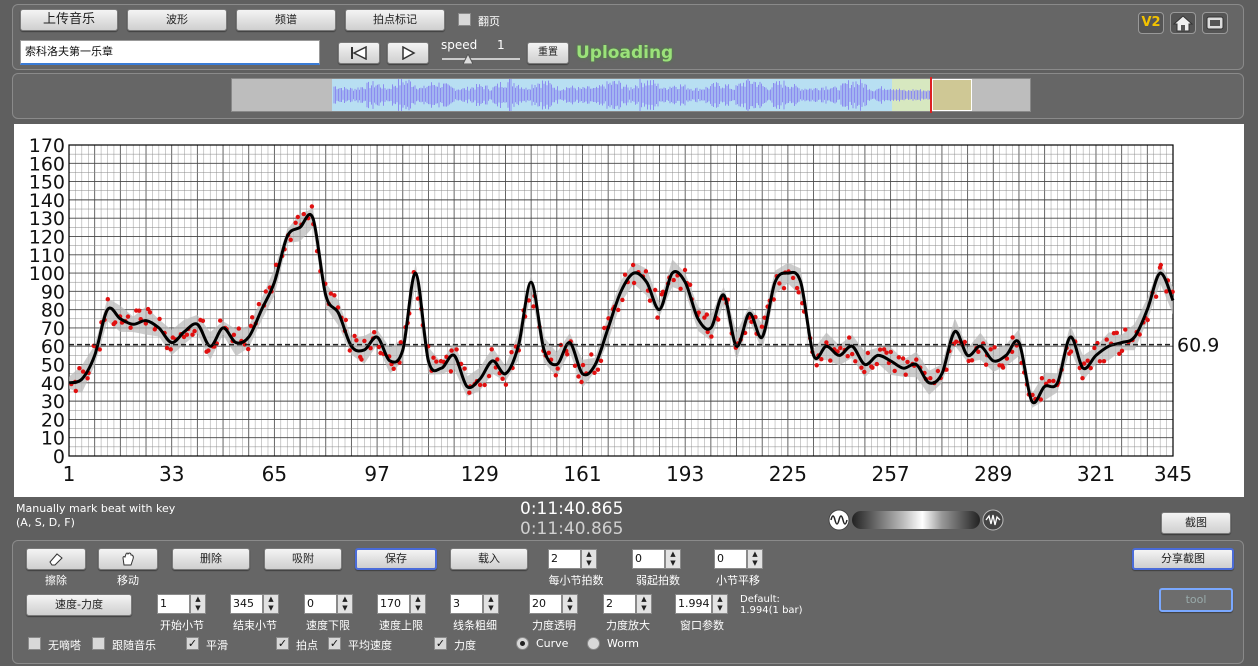 This screenshot has width=1258, height=666. What do you see at coordinates (1151, 23) in the screenshot?
I see `version-badge: V2` at bounding box center [1151, 23].